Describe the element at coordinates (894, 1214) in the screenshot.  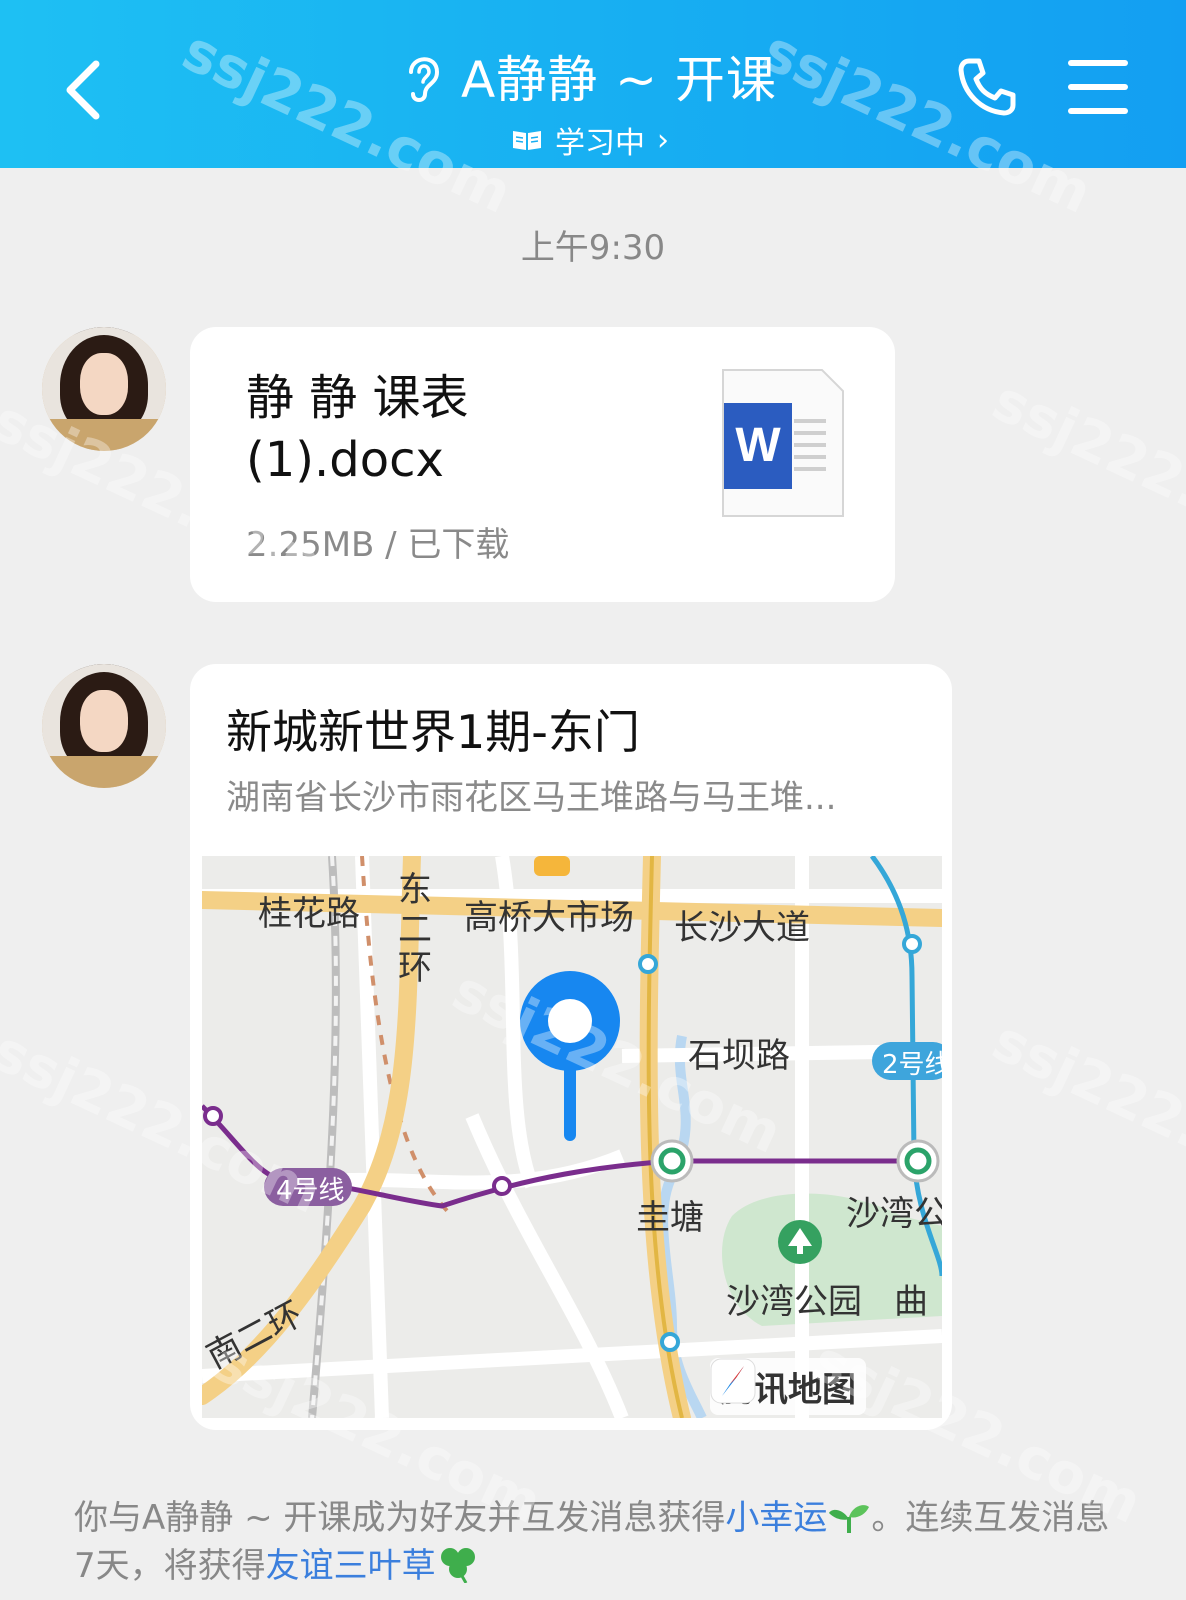
I see `map-label-station: 沙湾公` at that location.